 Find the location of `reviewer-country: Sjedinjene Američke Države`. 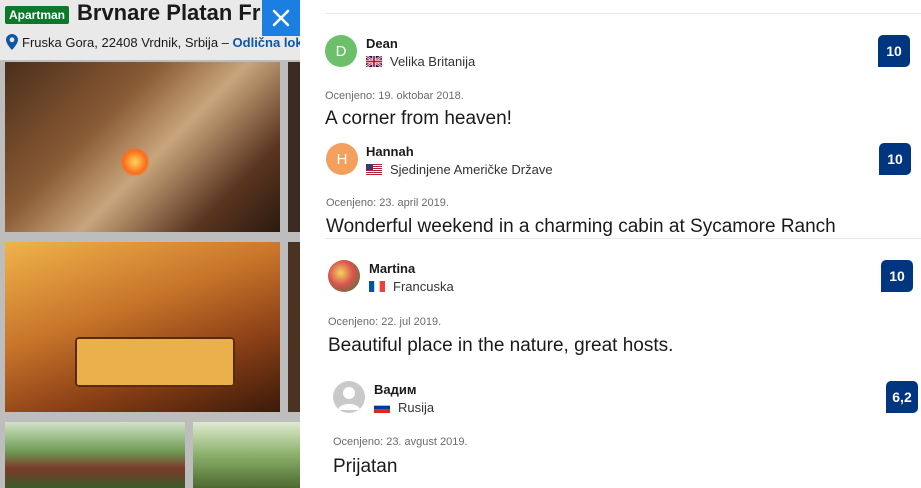

reviewer-country: Sjedinjene Američke Države is located at coordinates (459, 169).